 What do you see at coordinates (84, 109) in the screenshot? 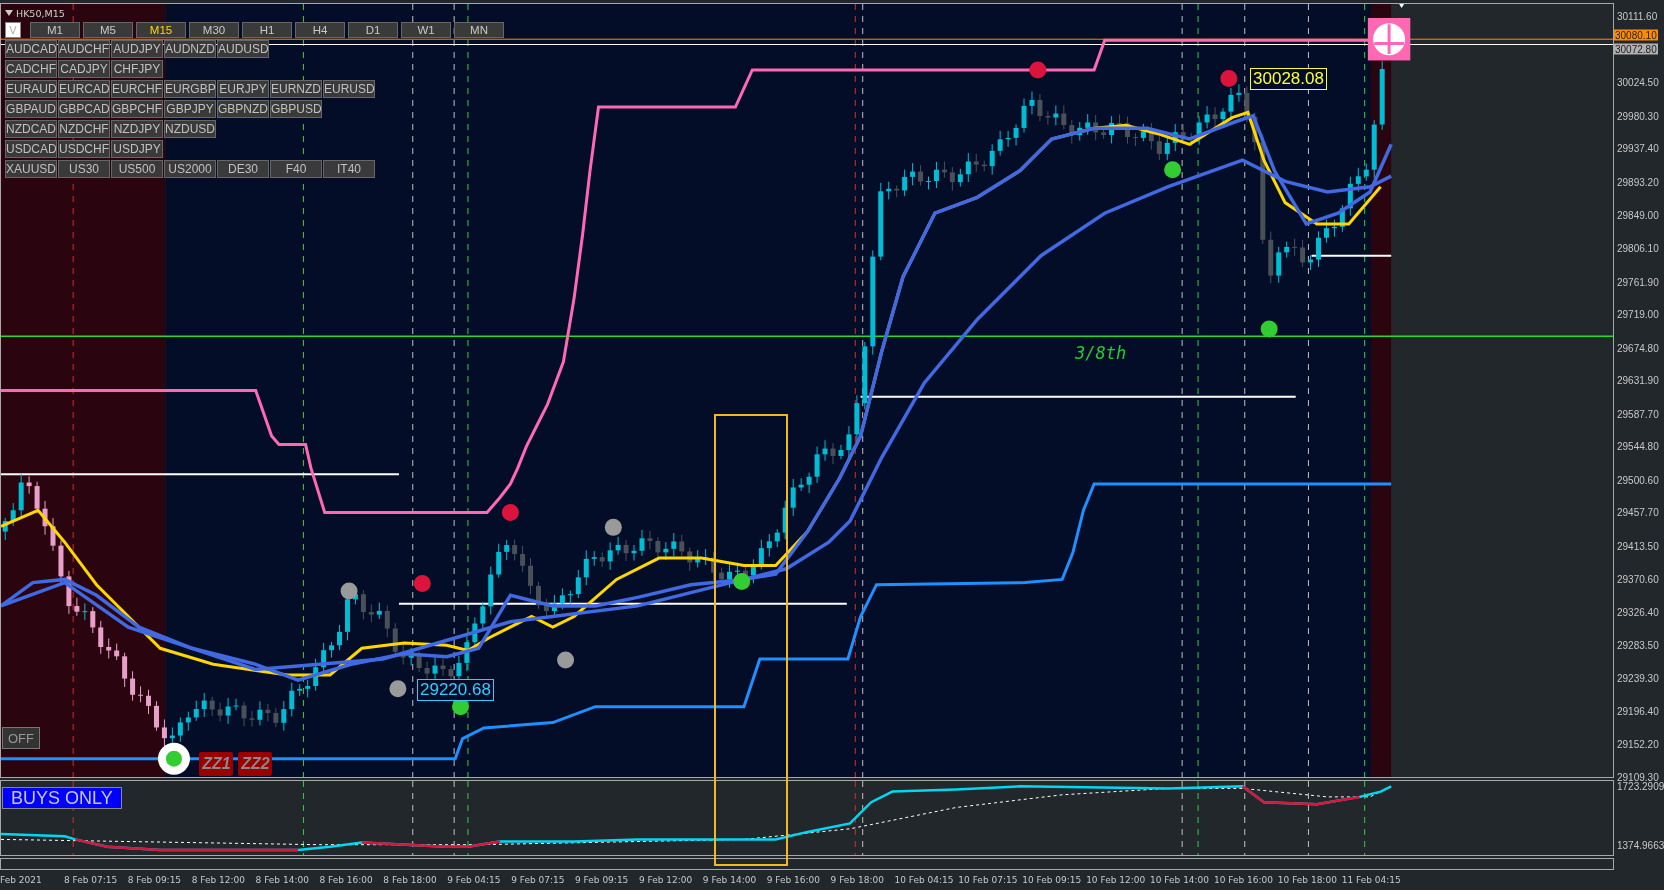
I see `symbol-button: GBPCAD` at bounding box center [84, 109].